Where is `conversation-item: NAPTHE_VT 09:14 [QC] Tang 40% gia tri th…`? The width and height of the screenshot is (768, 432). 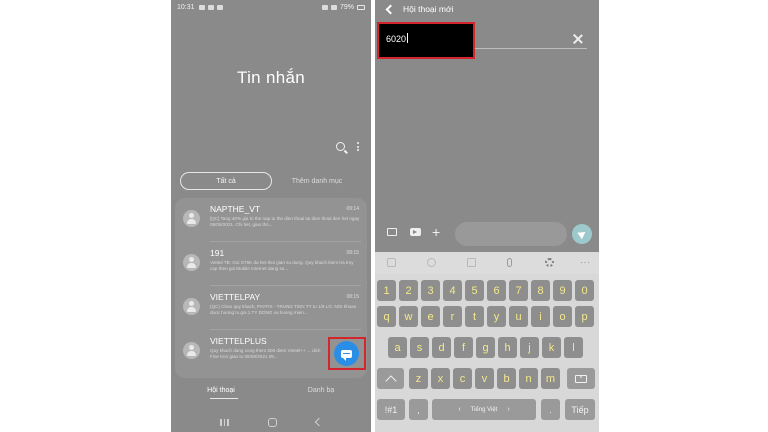
conversation-item: NAPTHE_VT 09:14 [QC] Tang 40% gia tri th… is located at coordinates (271, 220).